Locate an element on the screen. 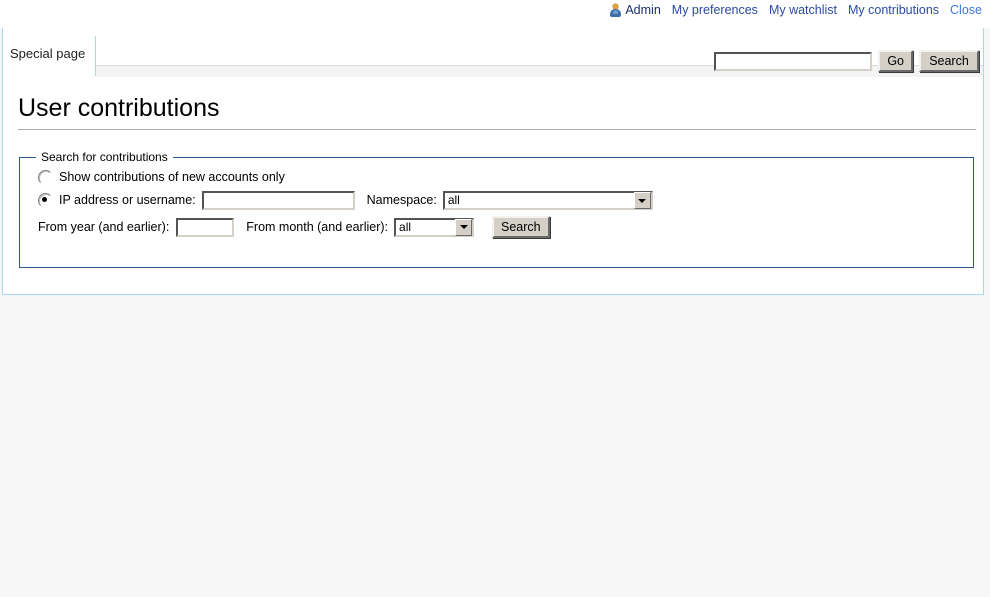 This screenshot has width=990, height=597. personal-link-close: Close is located at coordinates (966, 10).